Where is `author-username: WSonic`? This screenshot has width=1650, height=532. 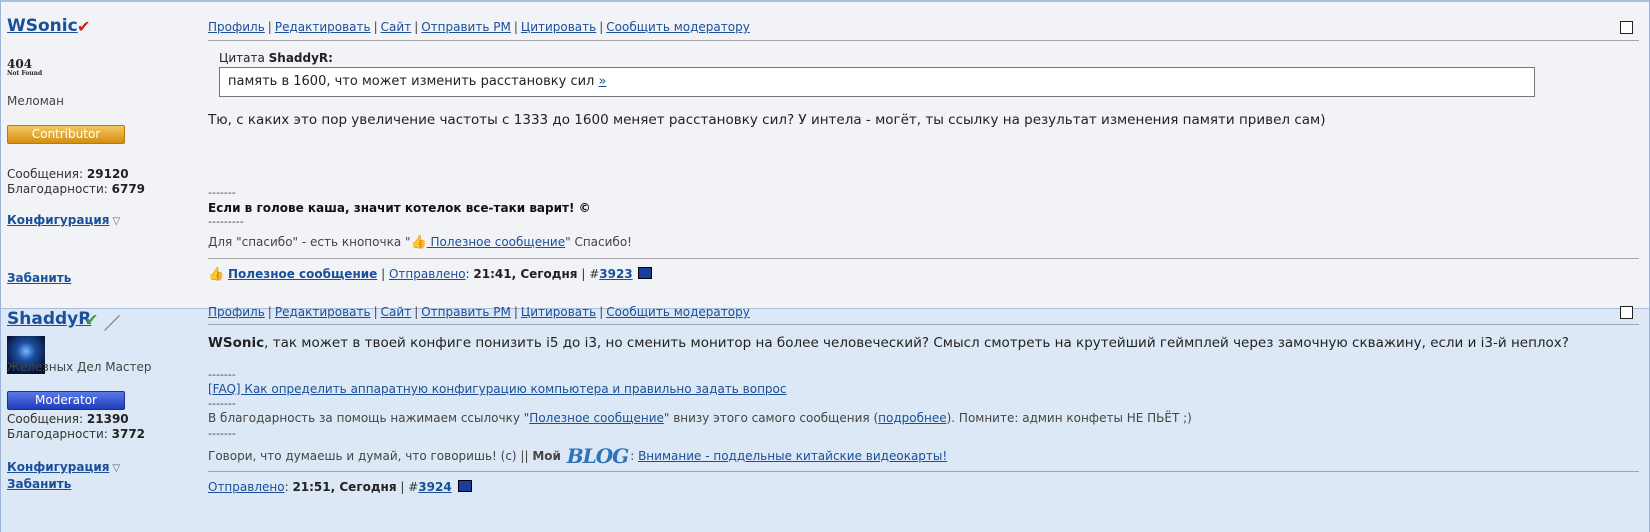
author-username: WSonic is located at coordinates (42, 26).